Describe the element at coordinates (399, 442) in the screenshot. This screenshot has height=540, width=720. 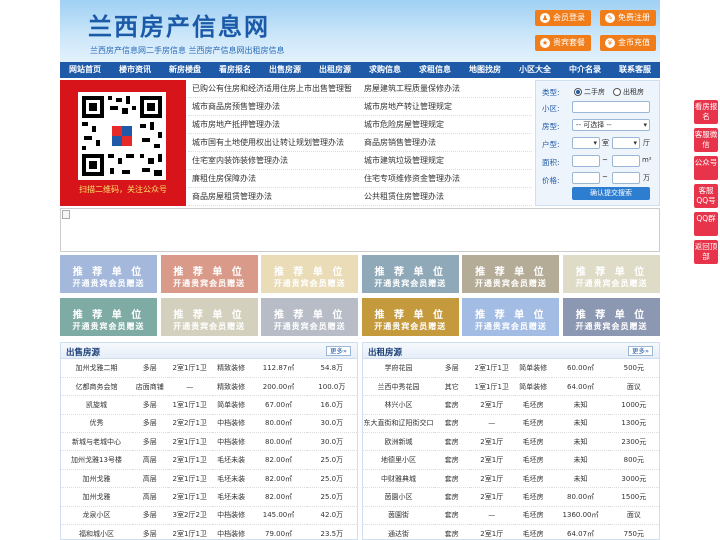
I see `table-cell: 欧洲新城` at that location.